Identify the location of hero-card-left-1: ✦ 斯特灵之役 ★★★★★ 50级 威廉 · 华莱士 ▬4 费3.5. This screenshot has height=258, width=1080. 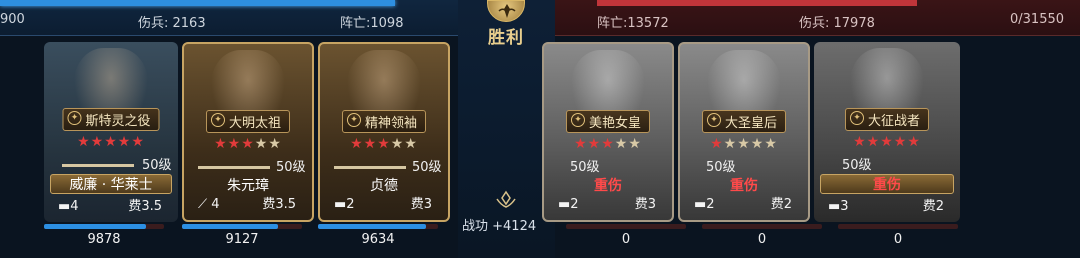
(111, 132).